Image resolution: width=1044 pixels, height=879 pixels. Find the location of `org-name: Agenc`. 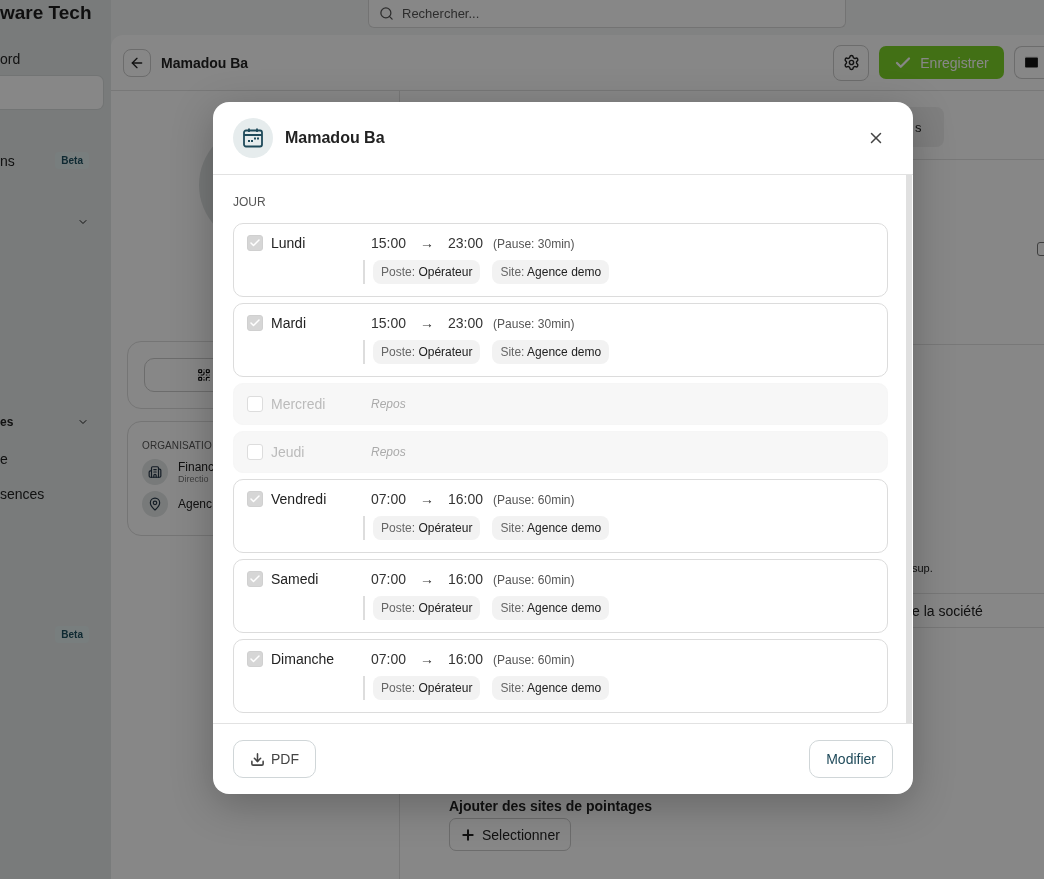

org-name: Agenc is located at coordinates (195, 504).